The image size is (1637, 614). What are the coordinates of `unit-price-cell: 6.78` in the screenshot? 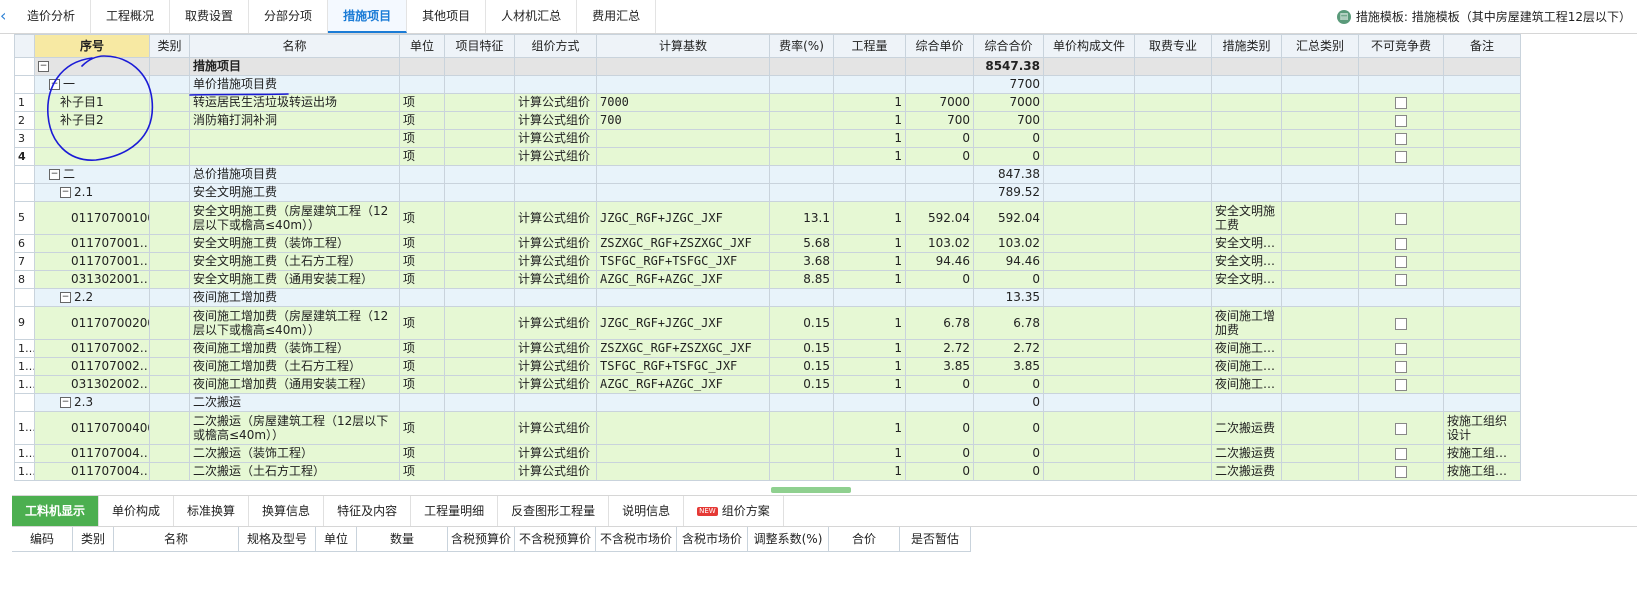 It's located at (939, 323).